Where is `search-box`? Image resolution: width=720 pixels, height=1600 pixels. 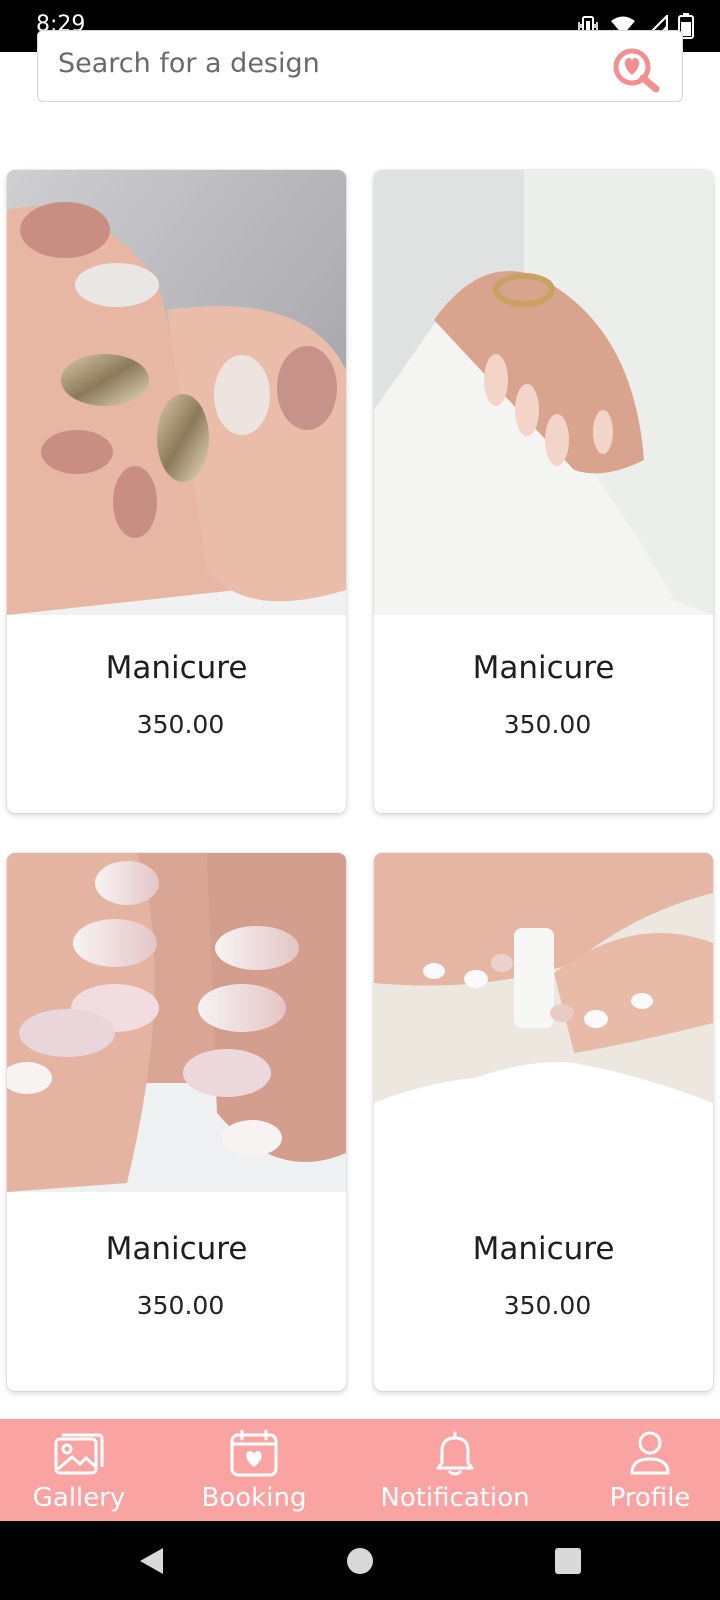 search-box is located at coordinates (360, 66).